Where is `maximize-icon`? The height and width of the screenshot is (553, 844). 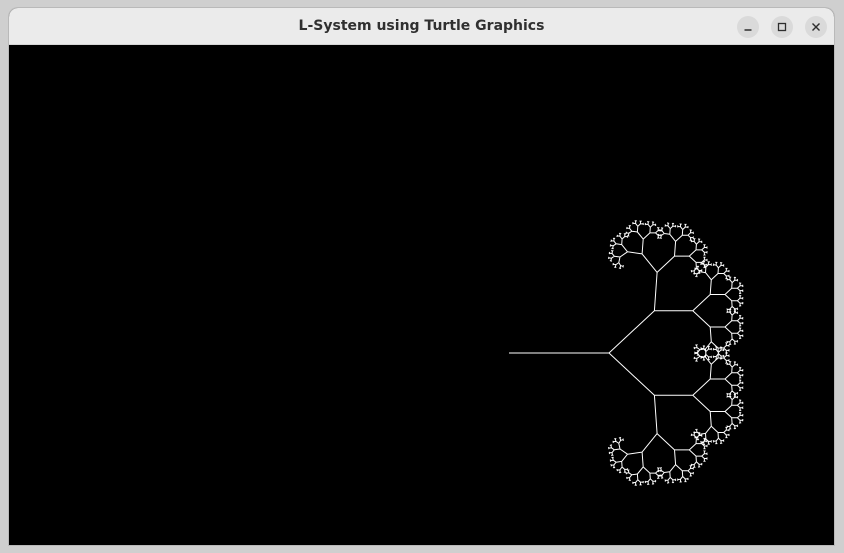 maximize-icon is located at coordinates (782, 27).